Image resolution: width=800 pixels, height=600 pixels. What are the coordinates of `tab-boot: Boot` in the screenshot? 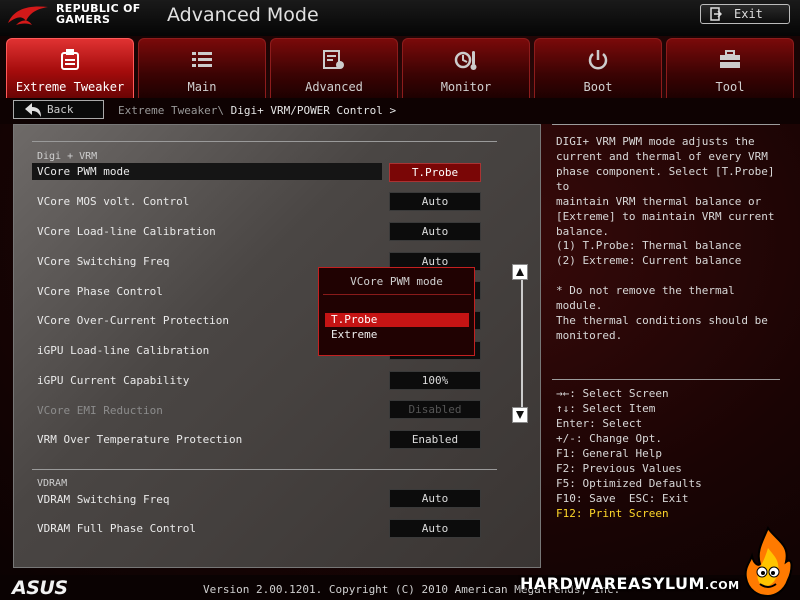 It's located at (598, 68).